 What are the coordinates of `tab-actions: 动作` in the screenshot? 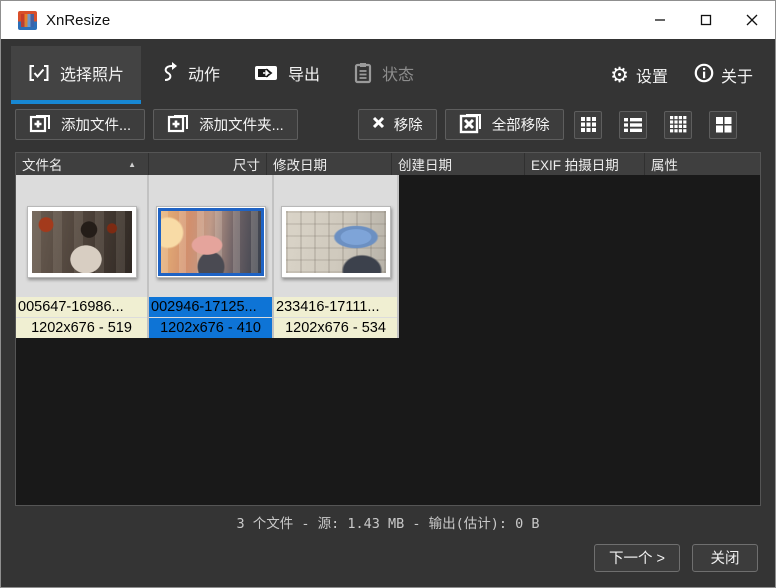 It's located at (189, 75).